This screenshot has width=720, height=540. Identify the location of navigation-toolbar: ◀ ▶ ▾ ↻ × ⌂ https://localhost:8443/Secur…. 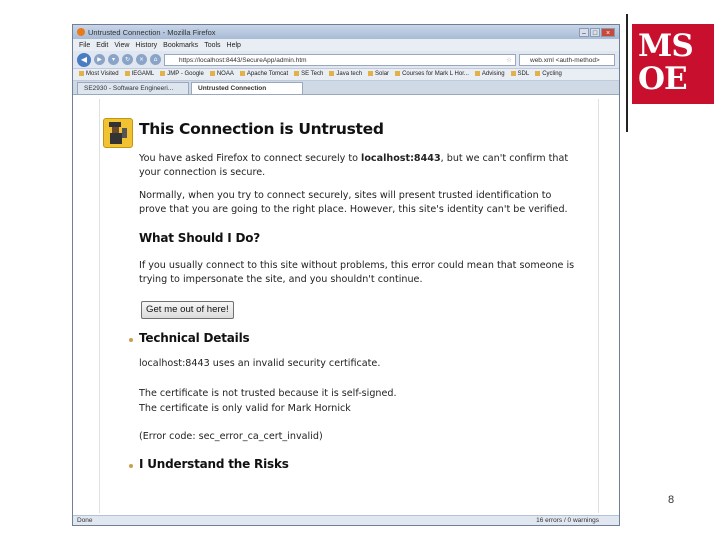
(346, 60).